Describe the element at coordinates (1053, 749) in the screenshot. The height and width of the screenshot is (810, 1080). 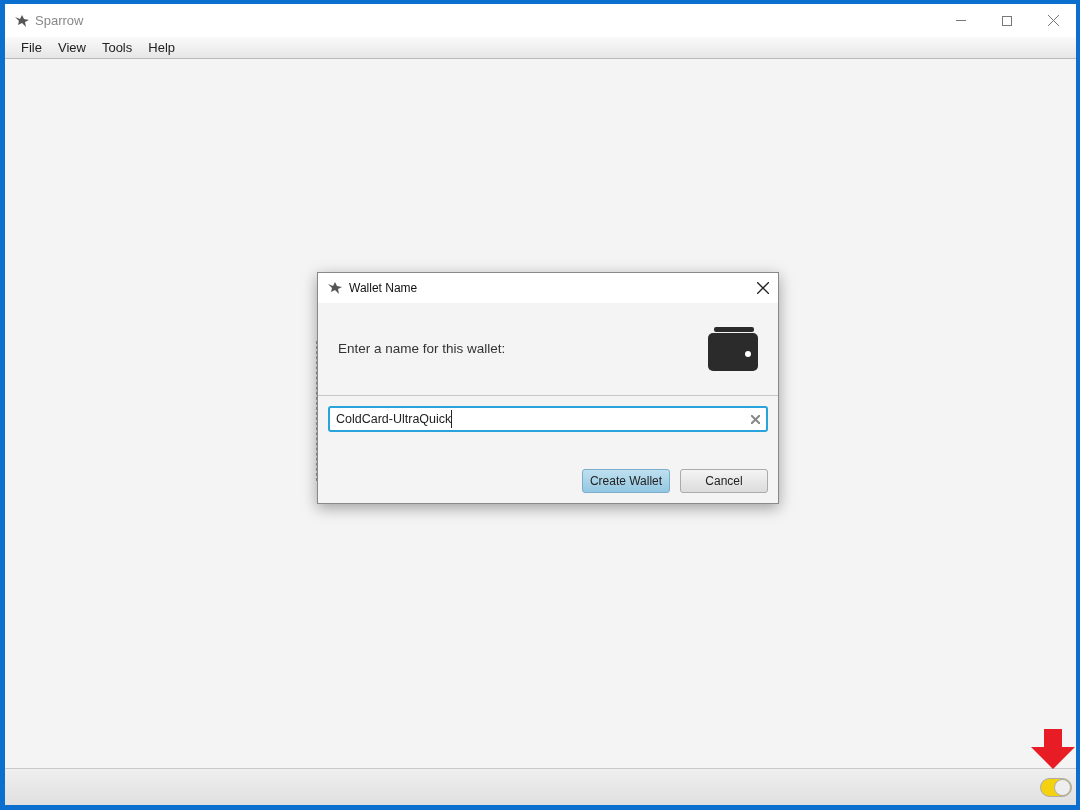
I see `arrow-icon` at that location.